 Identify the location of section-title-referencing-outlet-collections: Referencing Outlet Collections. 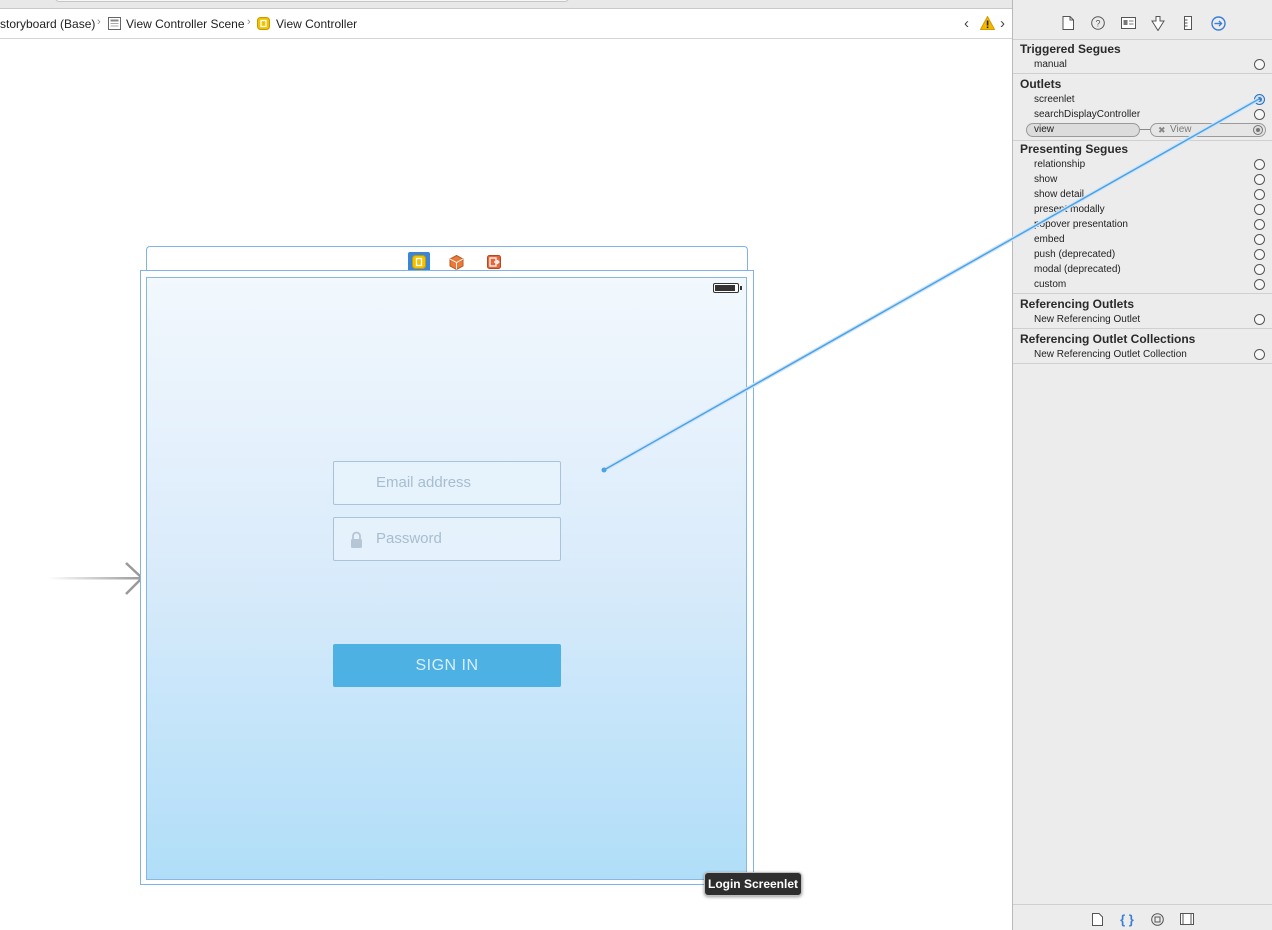
(1108, 339).